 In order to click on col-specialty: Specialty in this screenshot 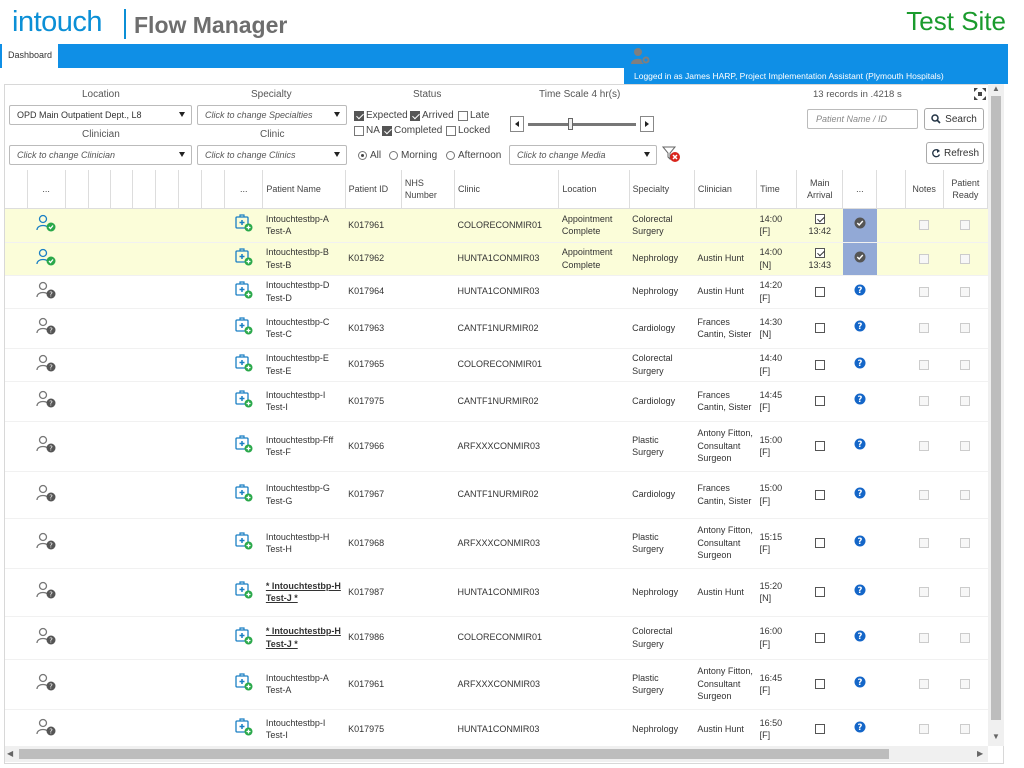, I will do `click(662, 189)`.